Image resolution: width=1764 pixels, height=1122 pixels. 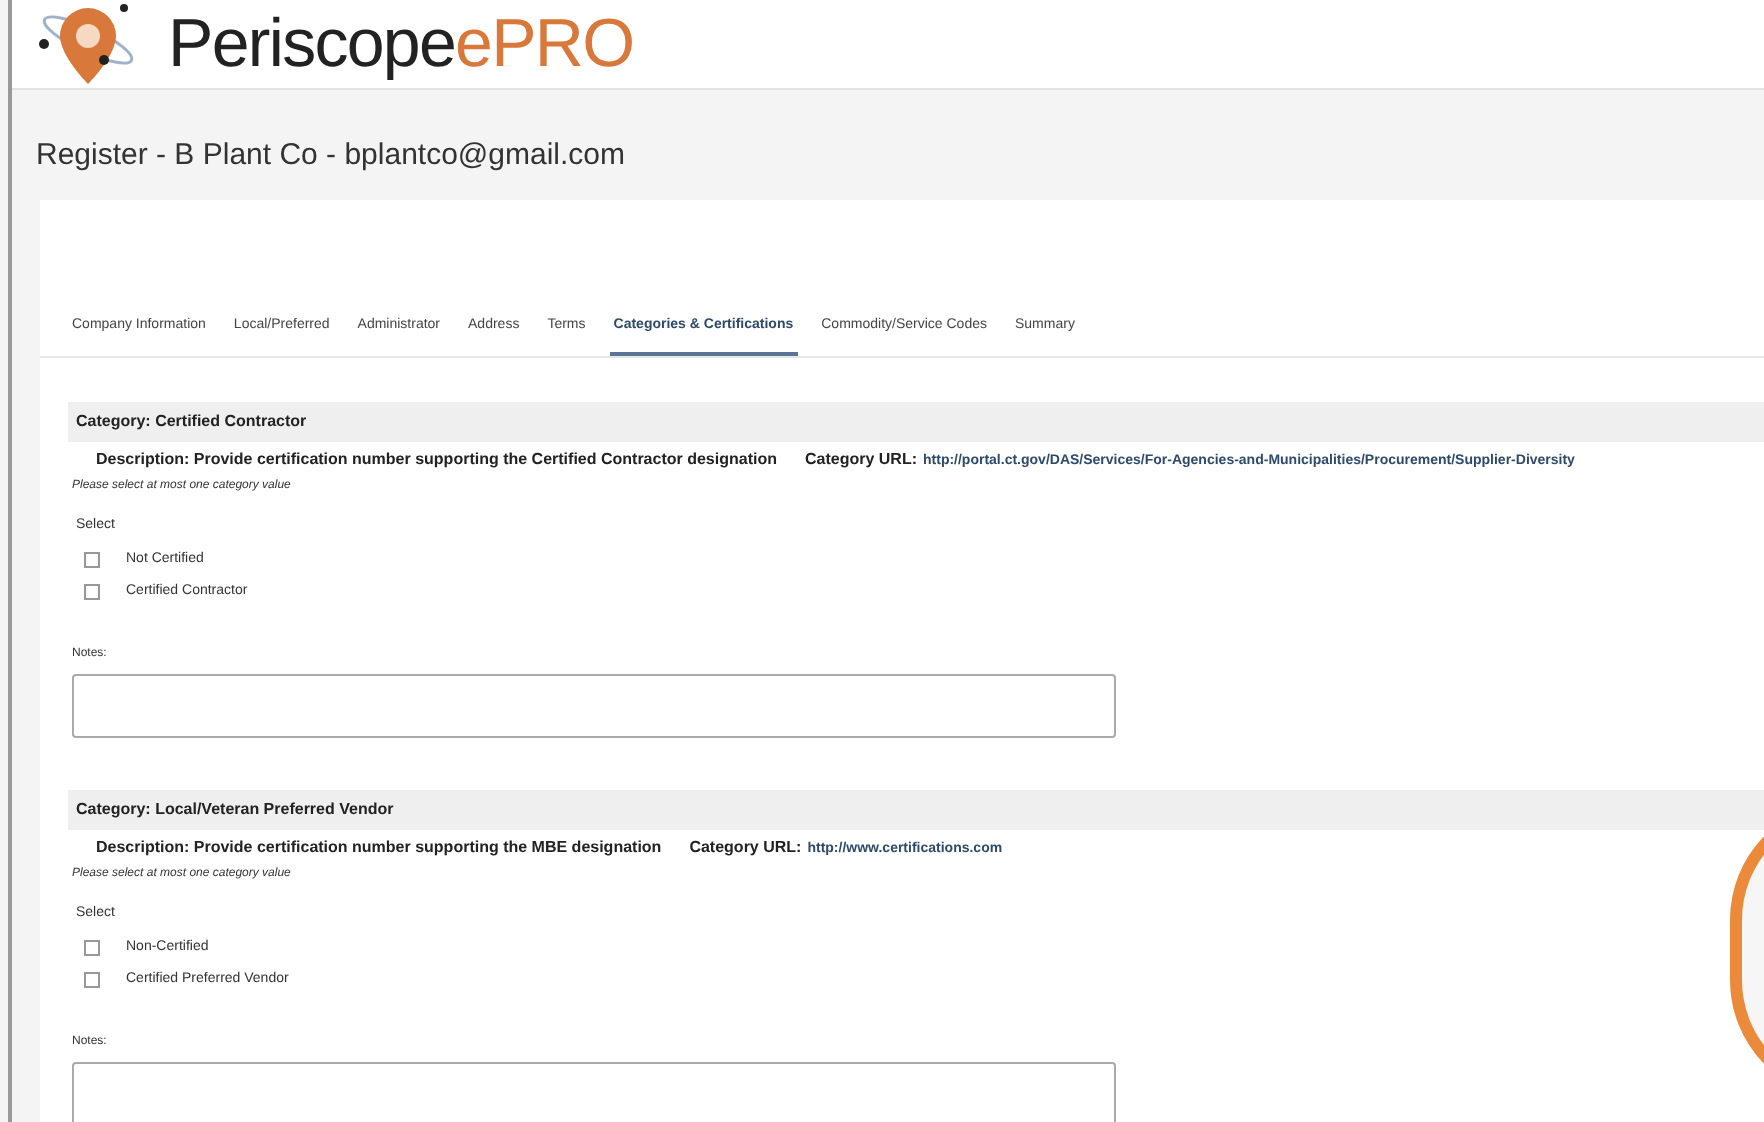 What do you see at coordinates (436, 460) in the screenshot?
I see `category-description: Description: Provide certification number supporting the Certified Contractor designation` at bounding box center [436, 460].